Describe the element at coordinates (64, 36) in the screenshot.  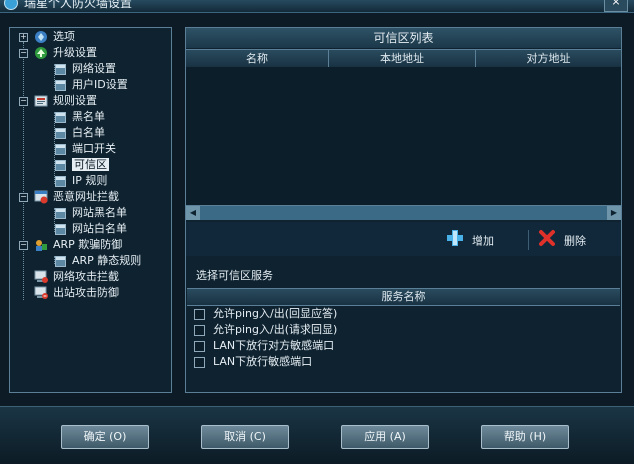
I see `tree-item-label: 选项` at that location.